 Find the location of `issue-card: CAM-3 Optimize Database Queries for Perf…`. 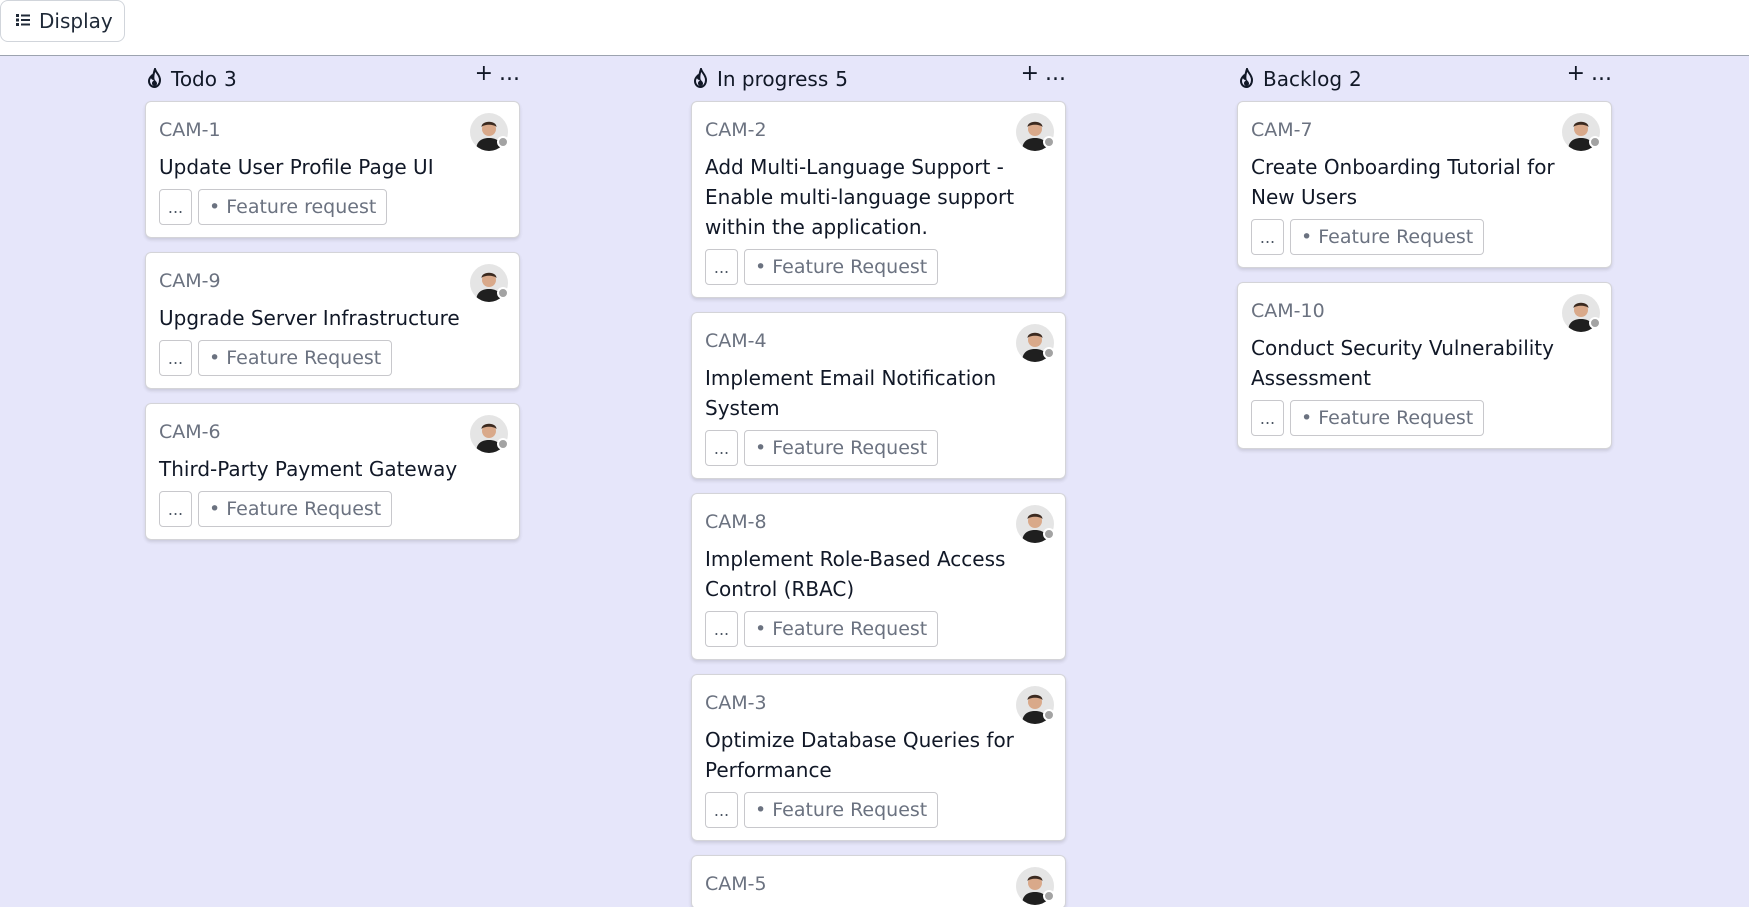

issue-card: CAM-3 Optimize Database Queries for Perf… is located at coordinates (878, 757).